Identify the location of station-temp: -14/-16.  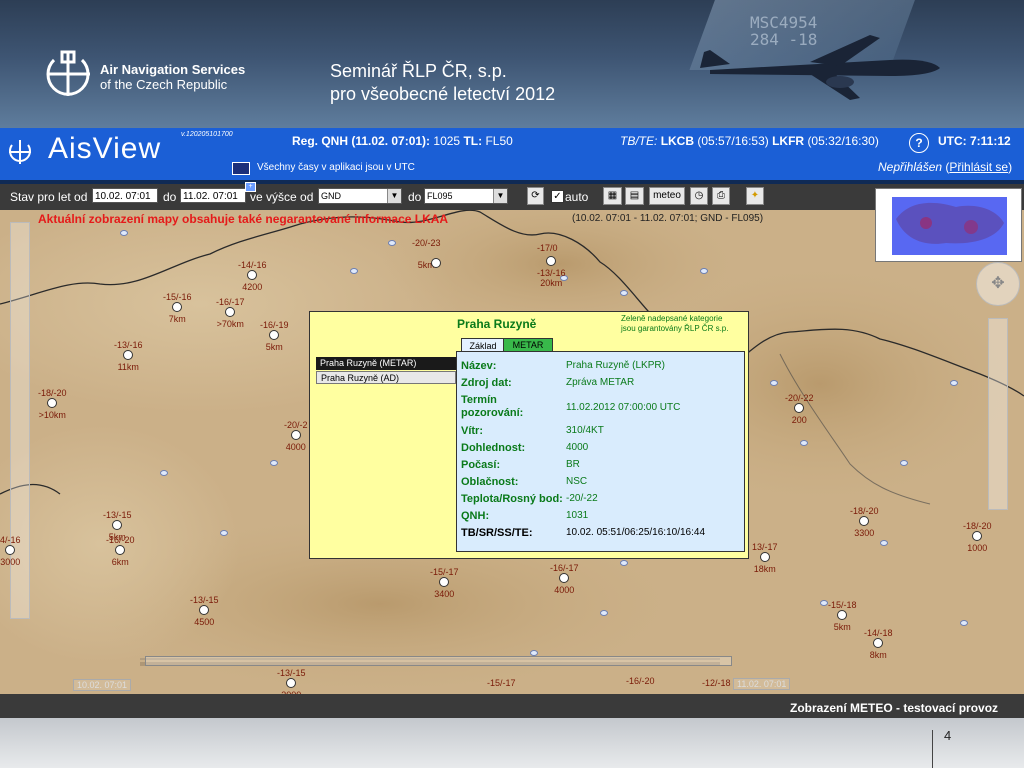
(252, 265).